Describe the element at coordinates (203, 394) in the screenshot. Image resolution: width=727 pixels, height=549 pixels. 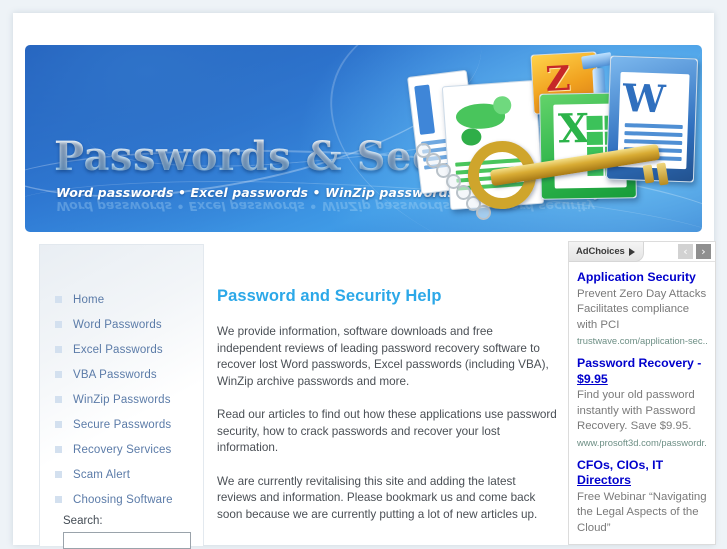
I see `sidebar-content-divider` at that location.